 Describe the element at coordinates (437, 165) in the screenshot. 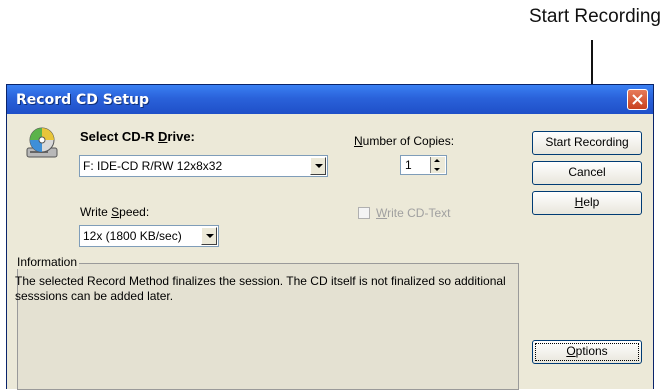

I see `stepper-arrows-icon` at that location.